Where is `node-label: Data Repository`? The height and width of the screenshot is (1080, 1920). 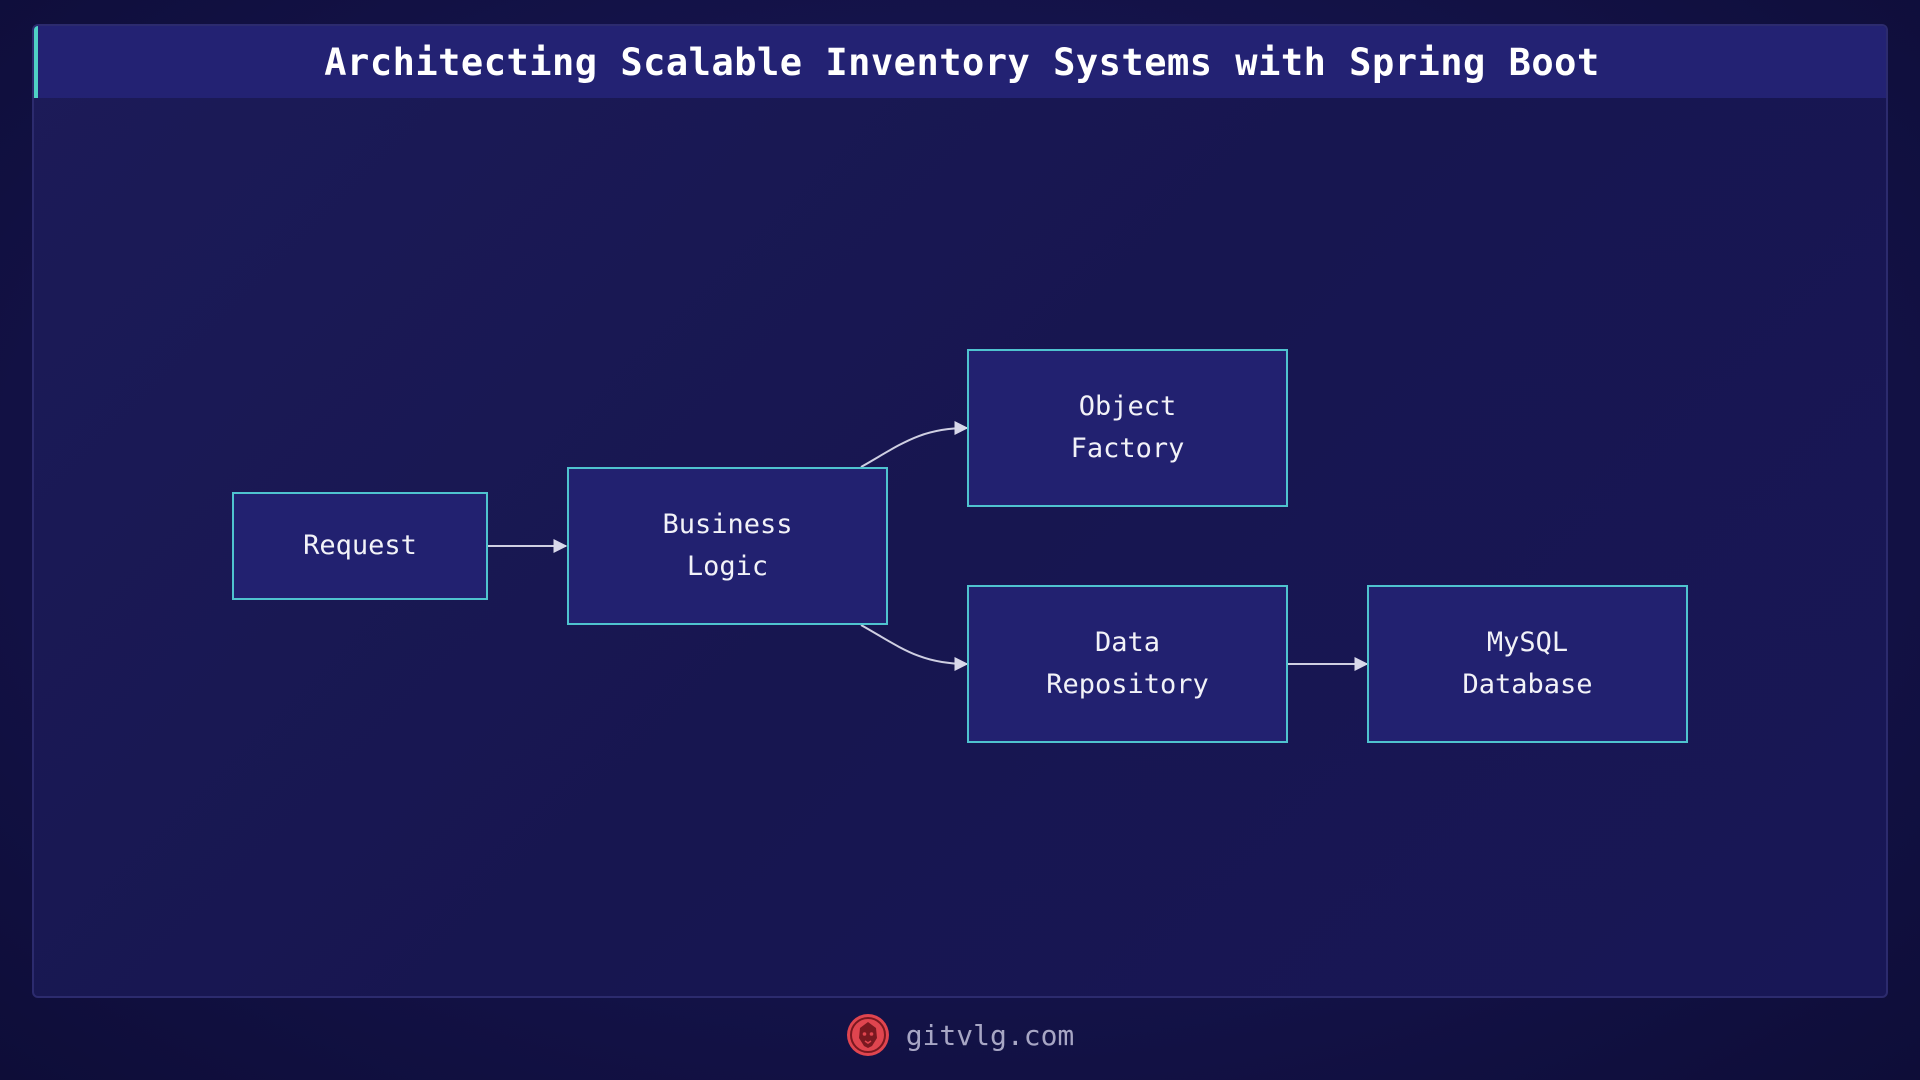
node-label: Data Repository is located at coordinates (1127, 663).